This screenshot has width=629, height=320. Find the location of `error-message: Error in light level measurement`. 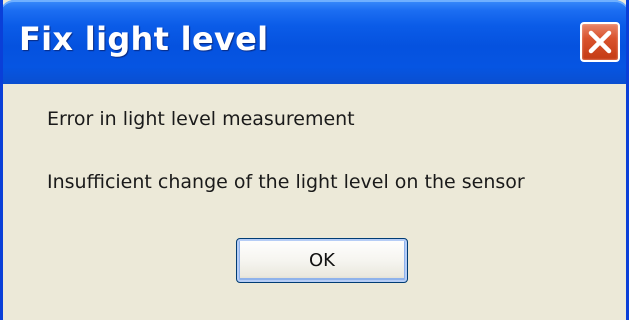

error-message: Error in light level measurement is located at coordinates (201, 119).